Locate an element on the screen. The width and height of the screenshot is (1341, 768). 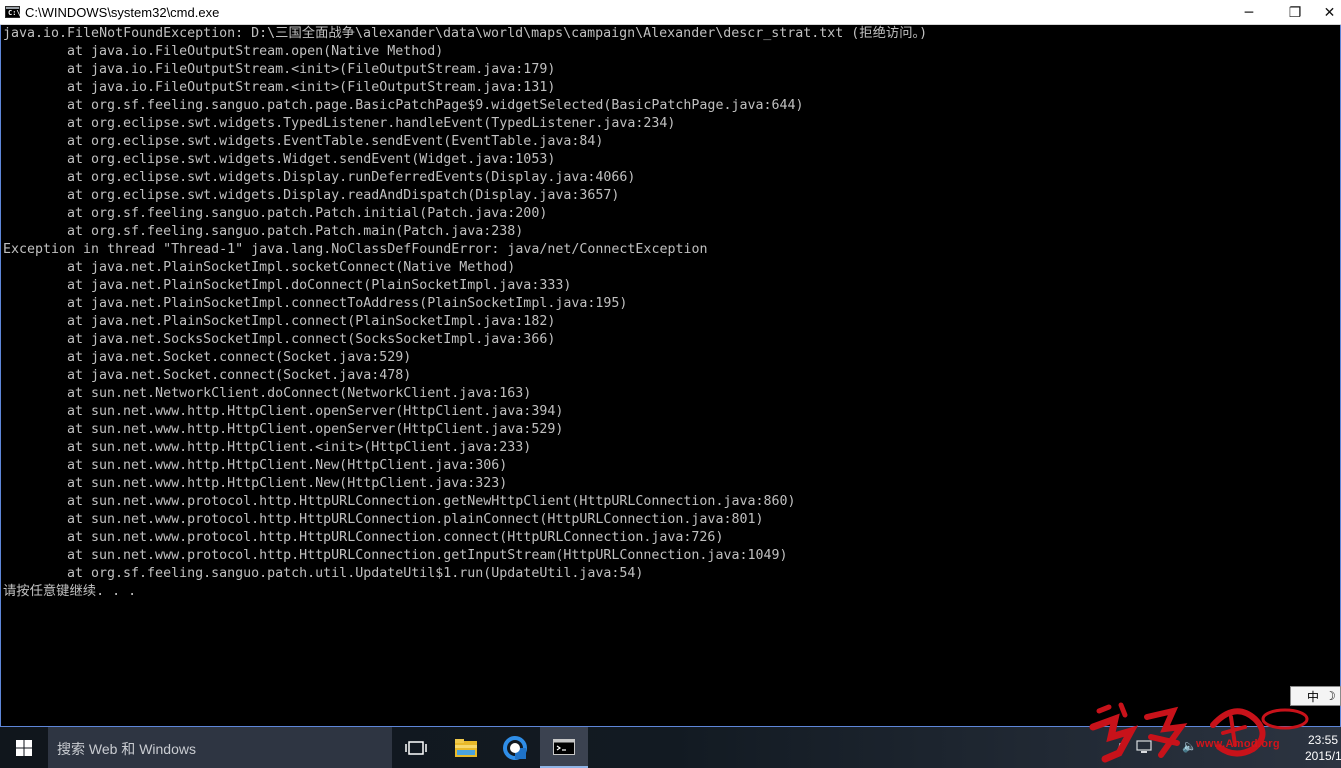
ime-indicator: 中 ☽ is located at coordinates (1315, 696).